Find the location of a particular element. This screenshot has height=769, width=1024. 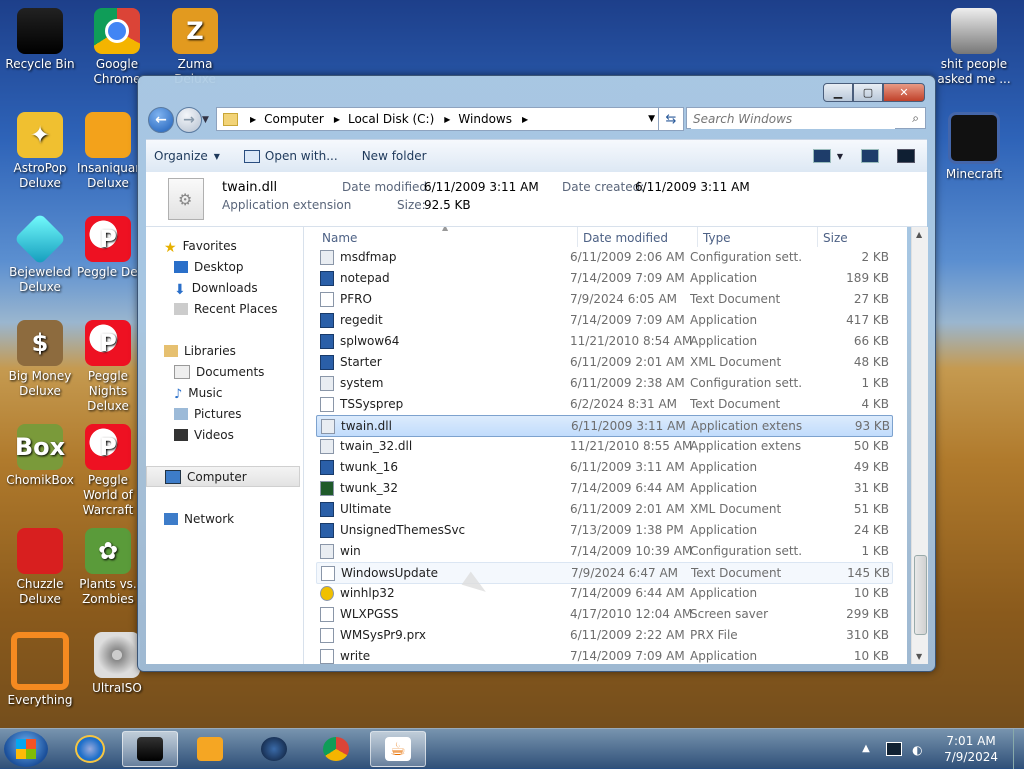

scroll-up-icon: ▲ is located at coordinates (919, 234).